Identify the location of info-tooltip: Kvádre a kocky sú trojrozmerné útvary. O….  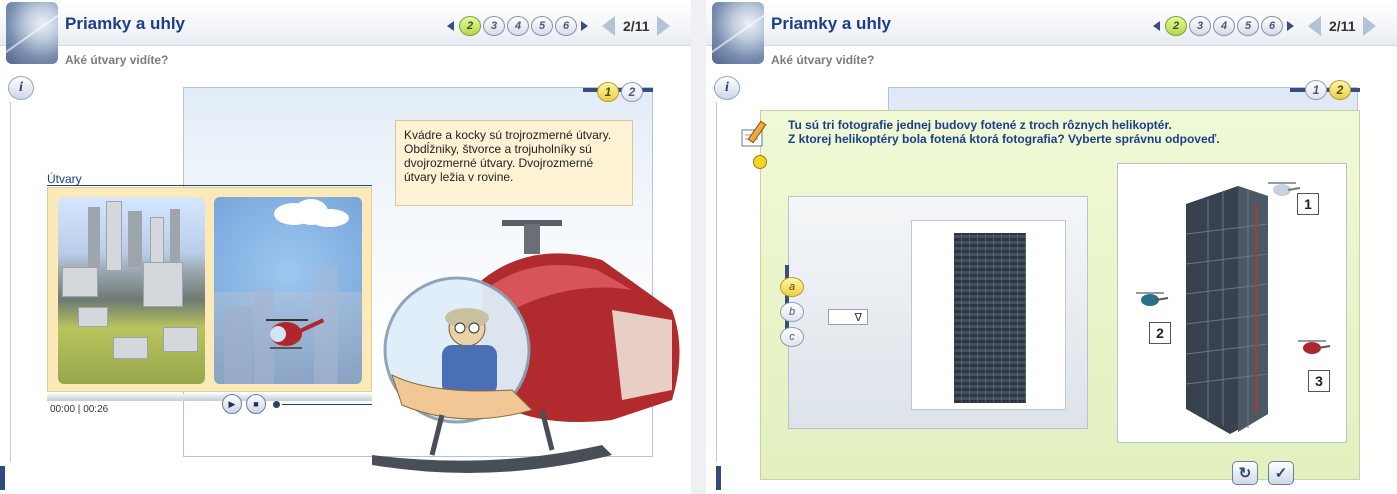
(514, 163).